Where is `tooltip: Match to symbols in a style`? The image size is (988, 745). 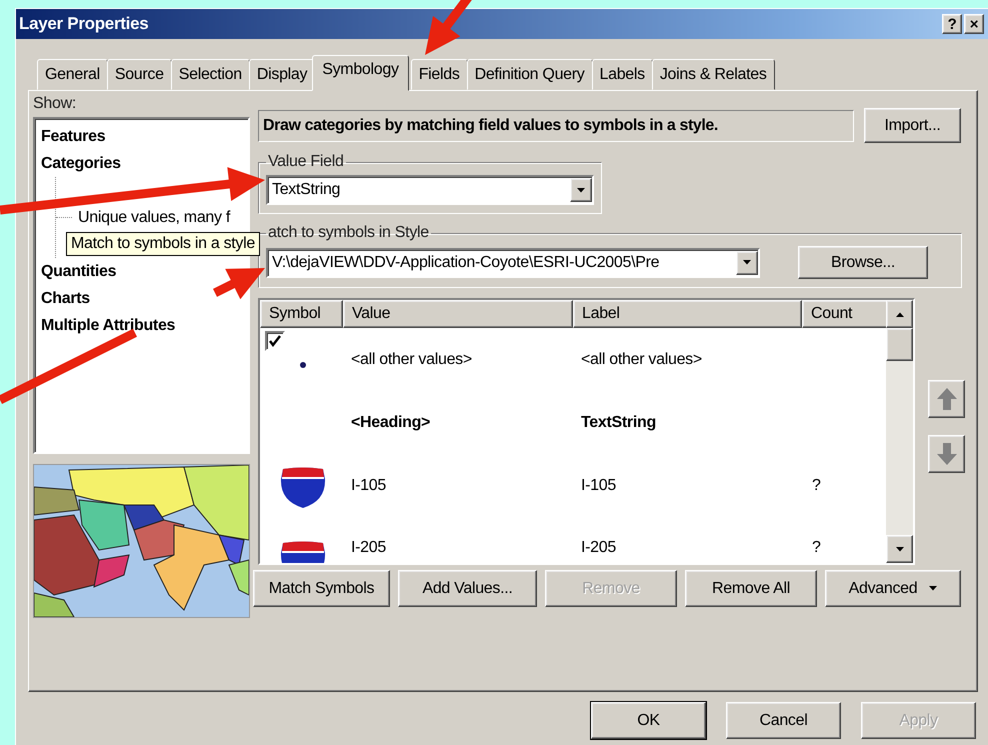
tooltip: Match to symbols in a style is located at coordinates (163, 244).